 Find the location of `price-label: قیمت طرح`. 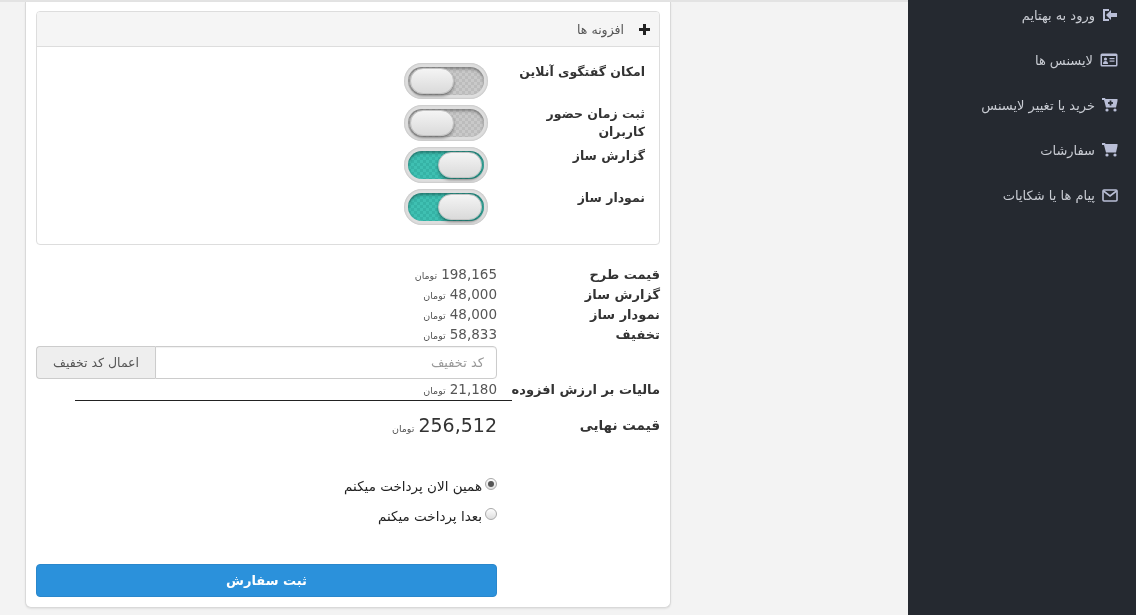

price-label: قیمت طرح is located at coordinates (624, 274).